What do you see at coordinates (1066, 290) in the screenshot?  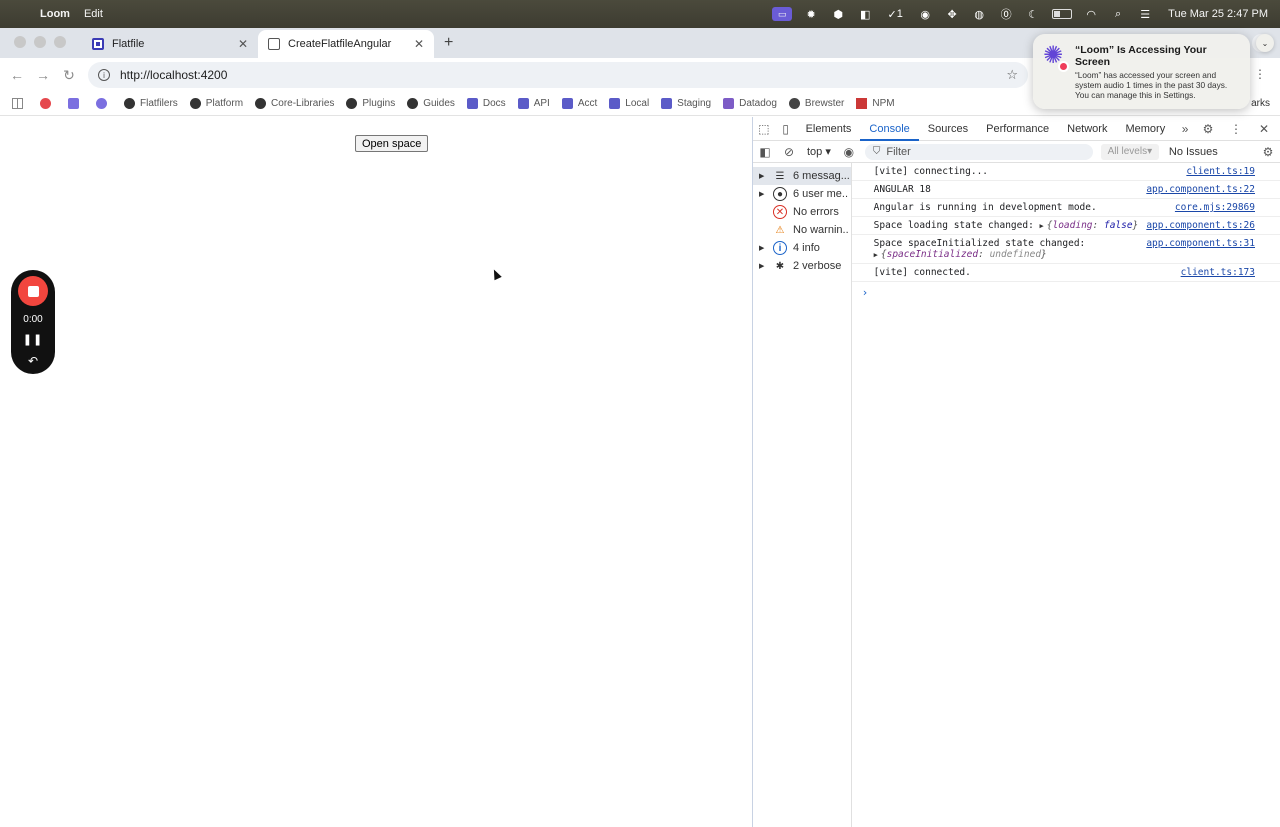 I see `console-prompt: ›` at bounding box center [1066, 290].